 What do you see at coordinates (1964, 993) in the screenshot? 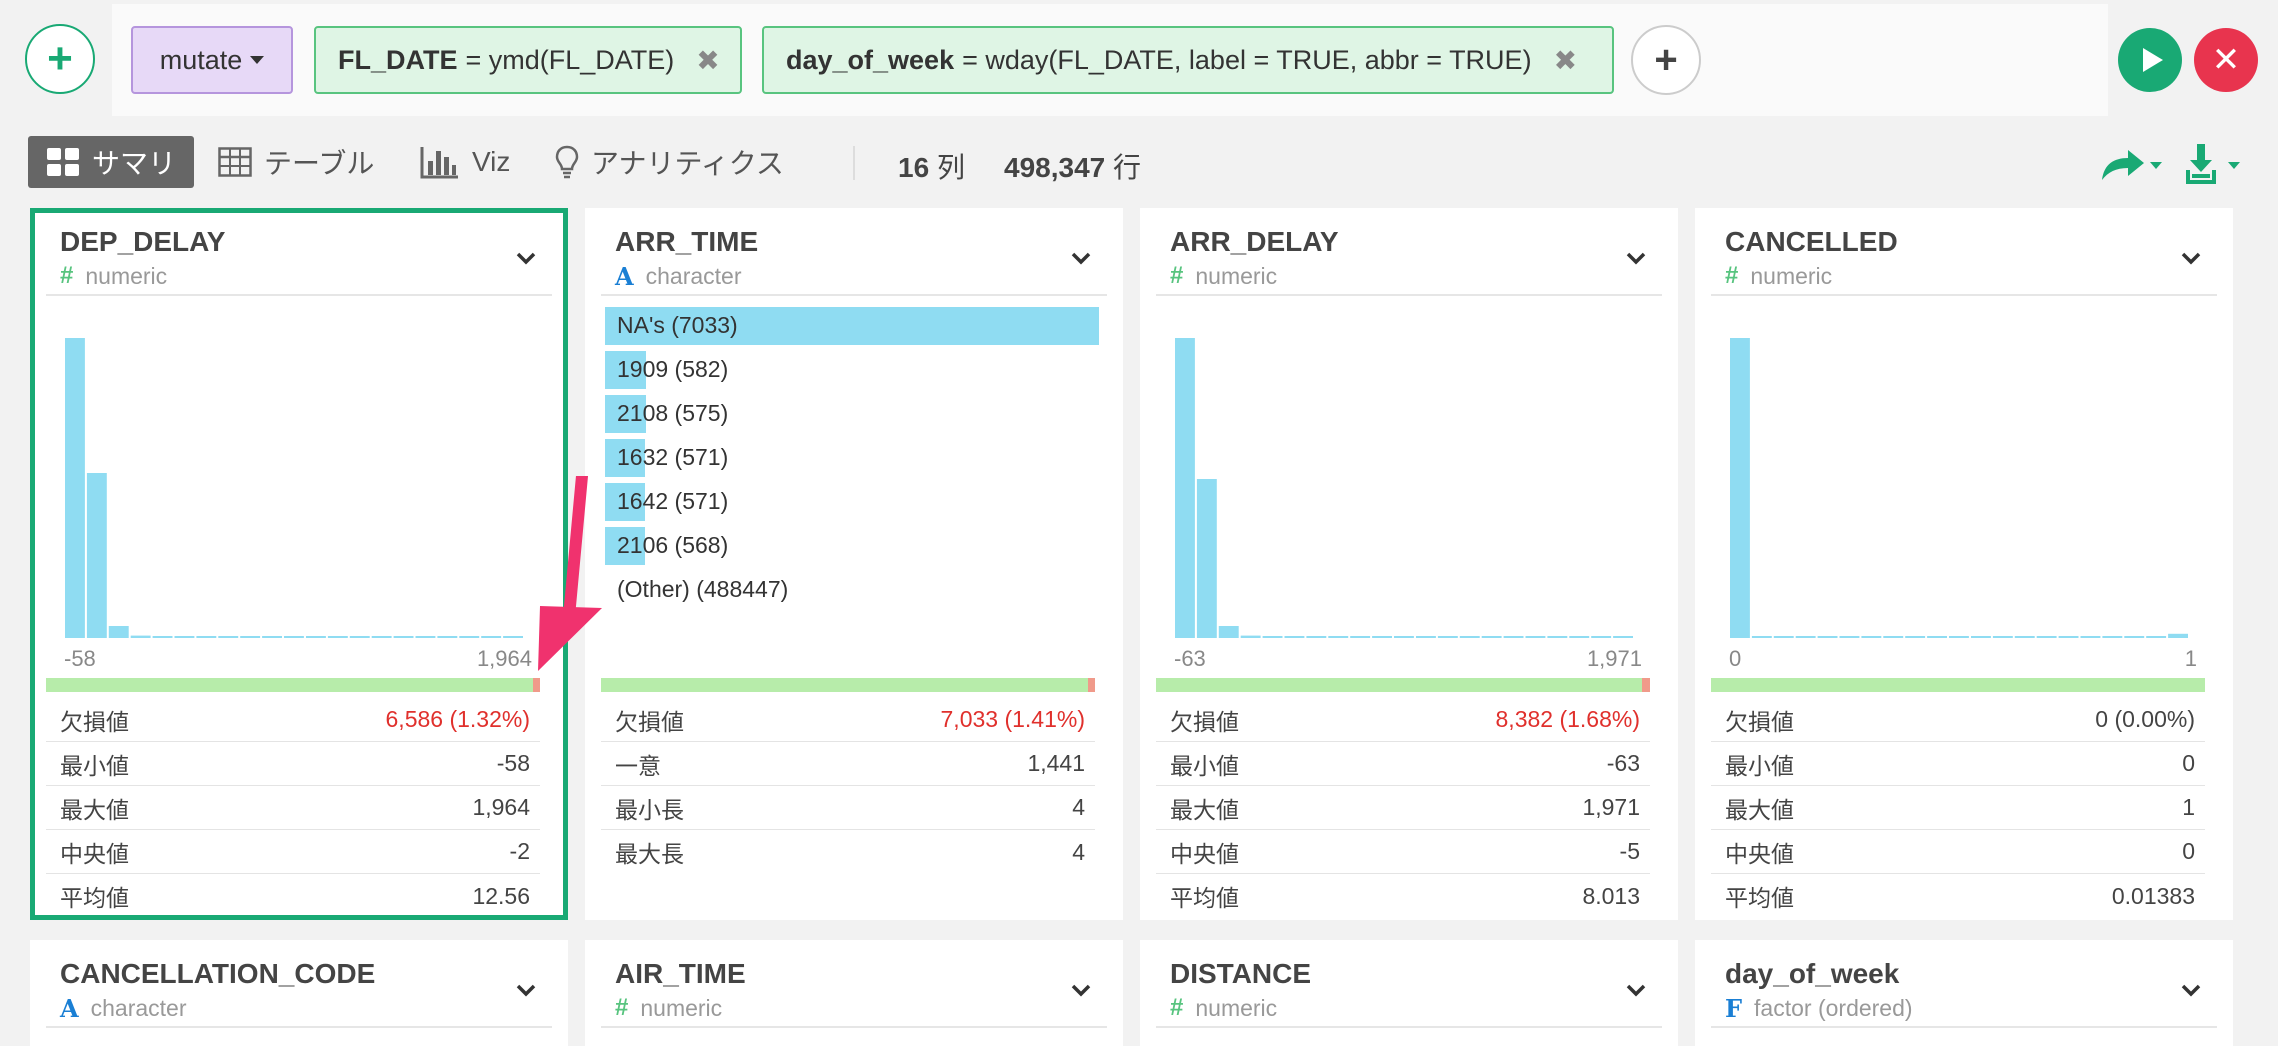
I see `column-card-day-of-week: day_of_week Ffactor (ordered)` at bounding box center [1964, 993].